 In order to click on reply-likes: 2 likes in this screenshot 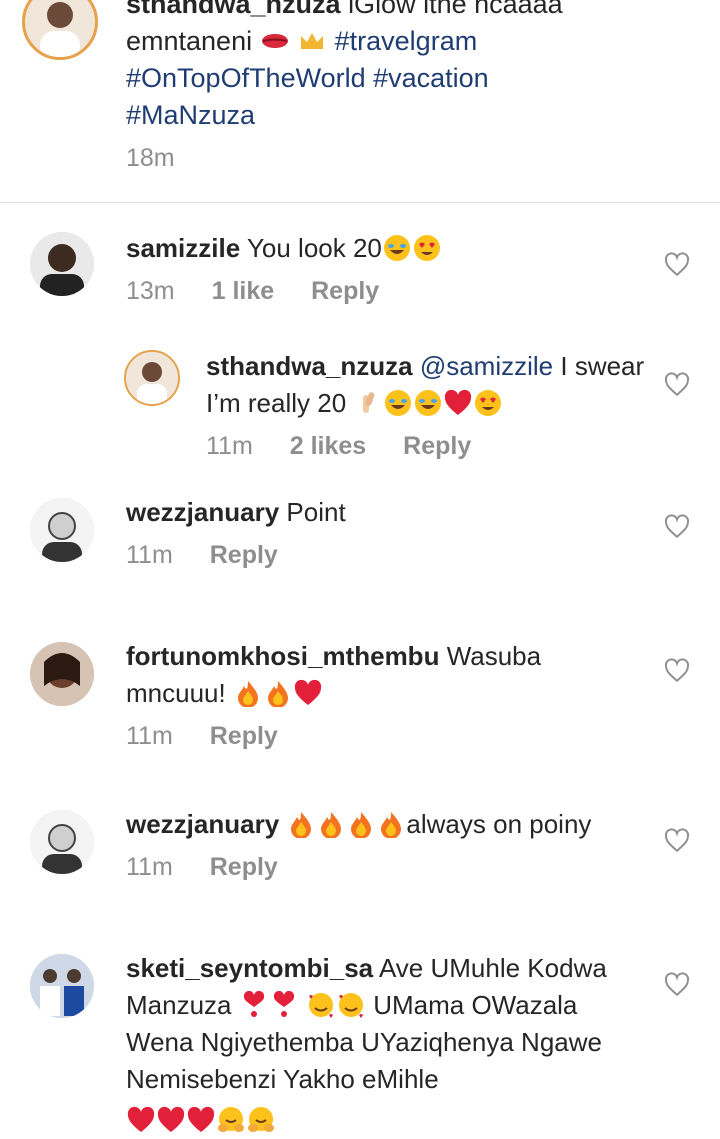, I will do `click(328, 446)`.